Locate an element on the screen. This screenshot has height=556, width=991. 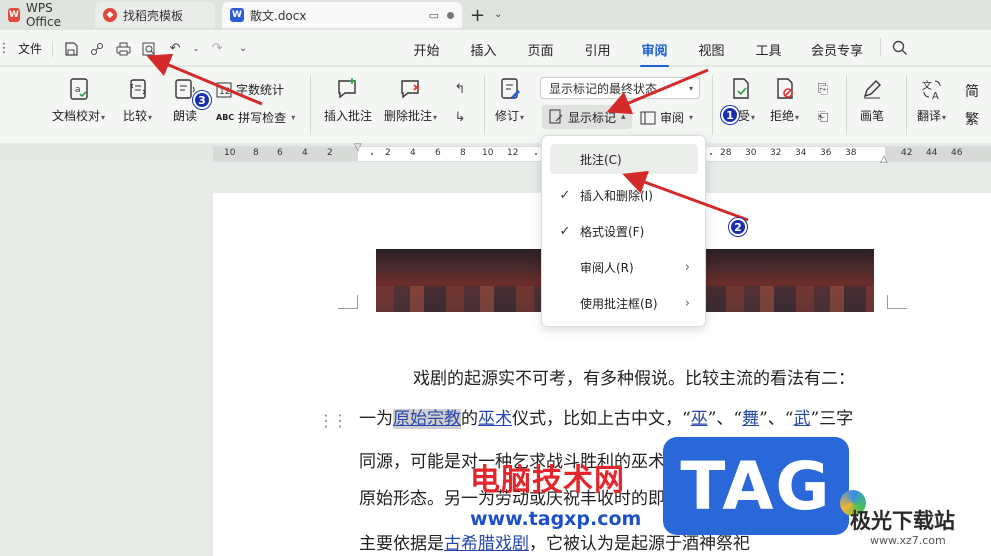
chevron-right-icon: › is located at coordinates (687, 267).